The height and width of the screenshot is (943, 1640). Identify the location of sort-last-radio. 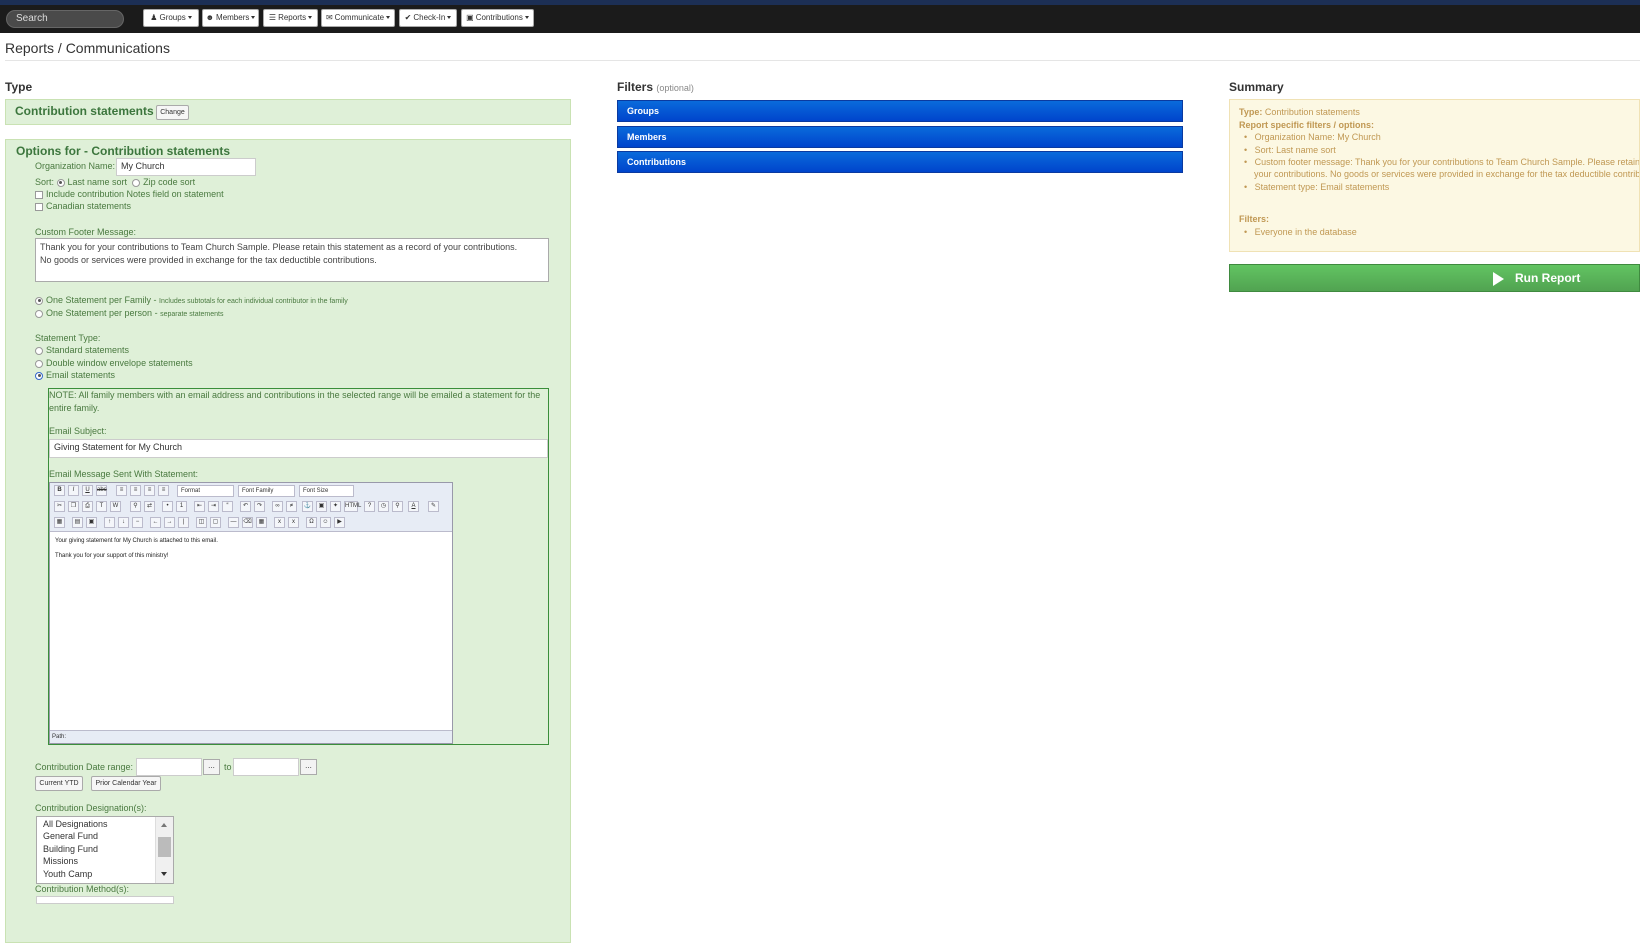
(60, 182).